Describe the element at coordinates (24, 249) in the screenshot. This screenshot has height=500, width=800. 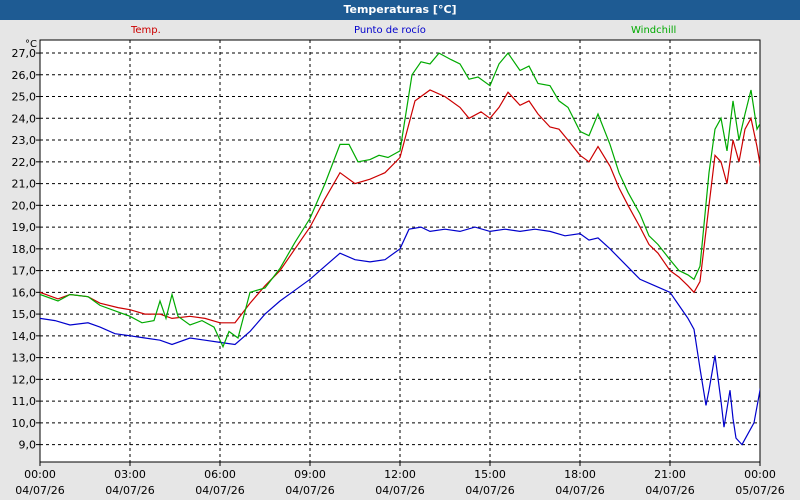
I see `y-tick-label: 18,0` at that location.